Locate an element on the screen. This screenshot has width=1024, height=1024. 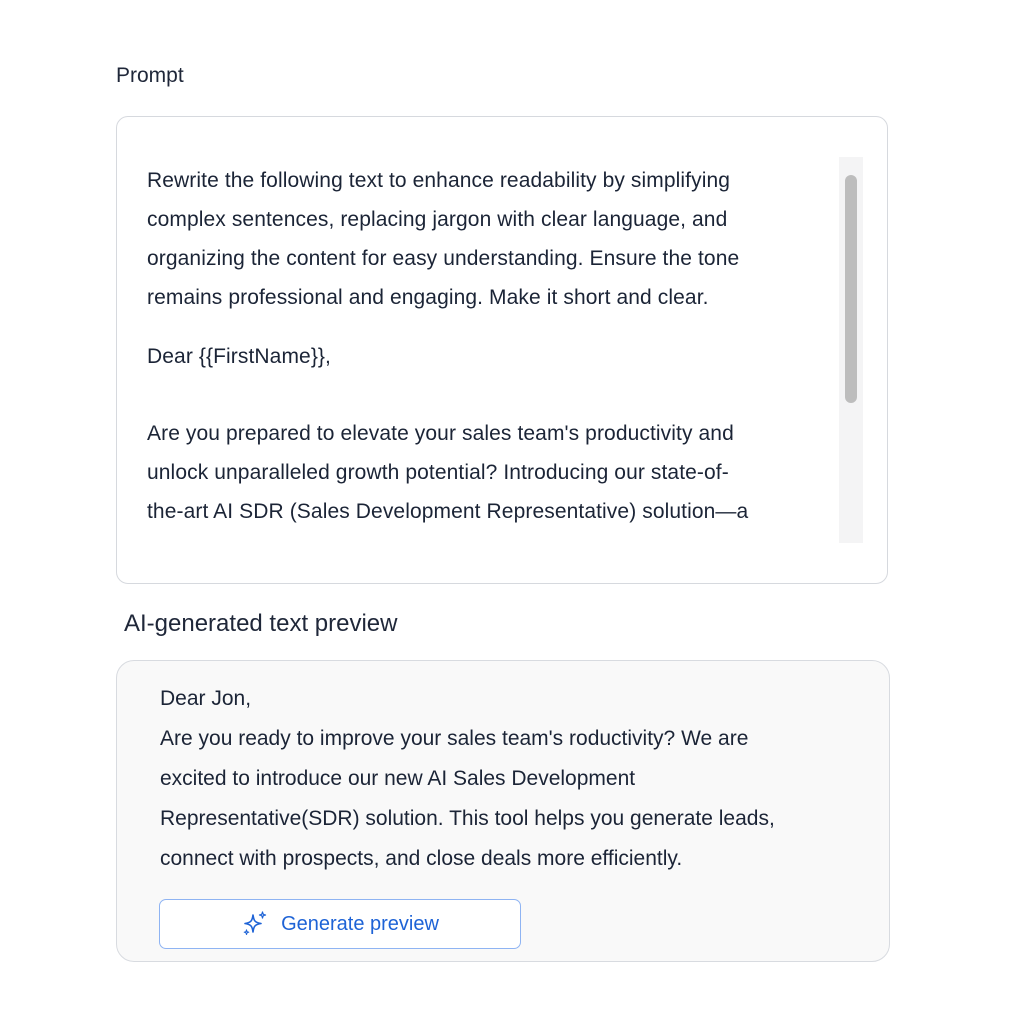
generate-preview-button: Generate preview is located at coordinates (340, 924).